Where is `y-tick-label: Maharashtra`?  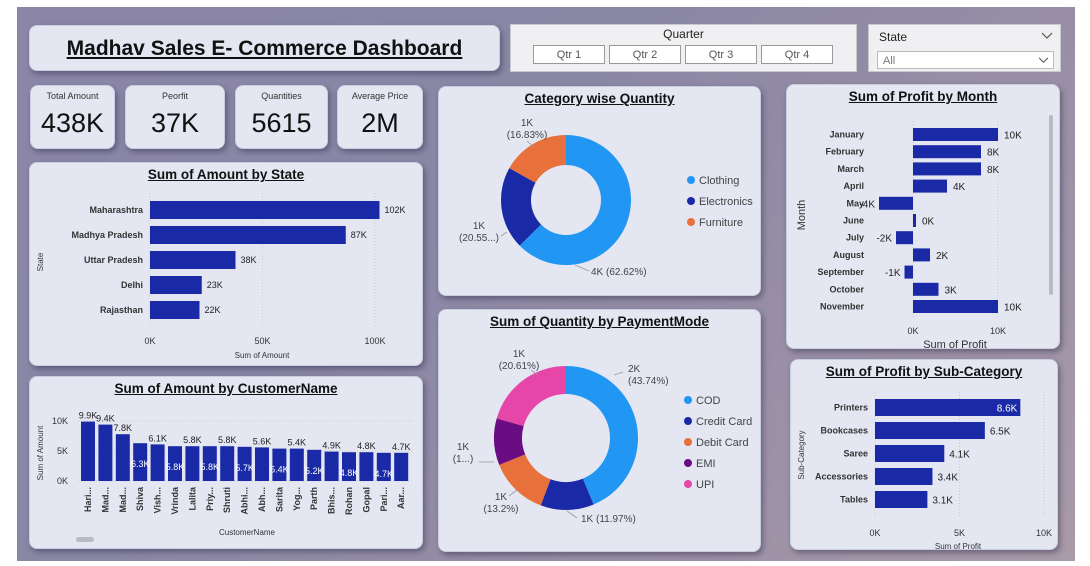
y-tick-label: Maharashtra is located at coordinates (116, 210).